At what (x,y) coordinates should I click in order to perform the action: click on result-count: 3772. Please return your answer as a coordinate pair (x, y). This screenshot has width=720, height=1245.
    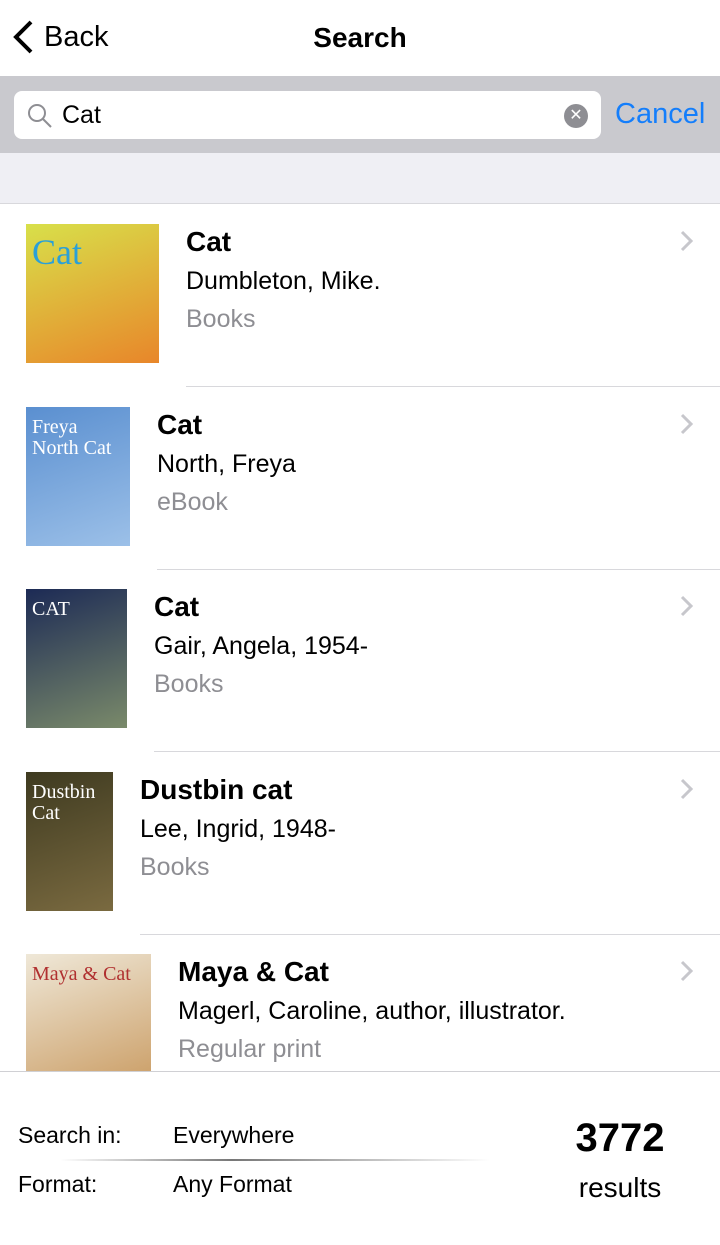
    Looking at the image, I should click on (620, 1138).